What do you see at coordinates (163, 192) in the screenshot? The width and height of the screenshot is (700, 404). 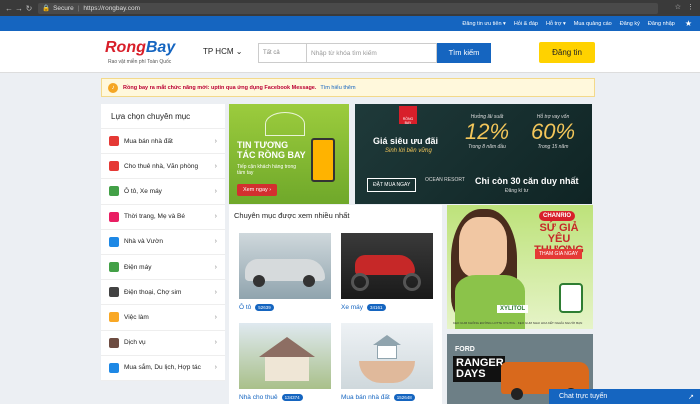 I see `sidebar-item-vehicles: Ô tô, Xe máy ›` at bounding box center [163, 192].